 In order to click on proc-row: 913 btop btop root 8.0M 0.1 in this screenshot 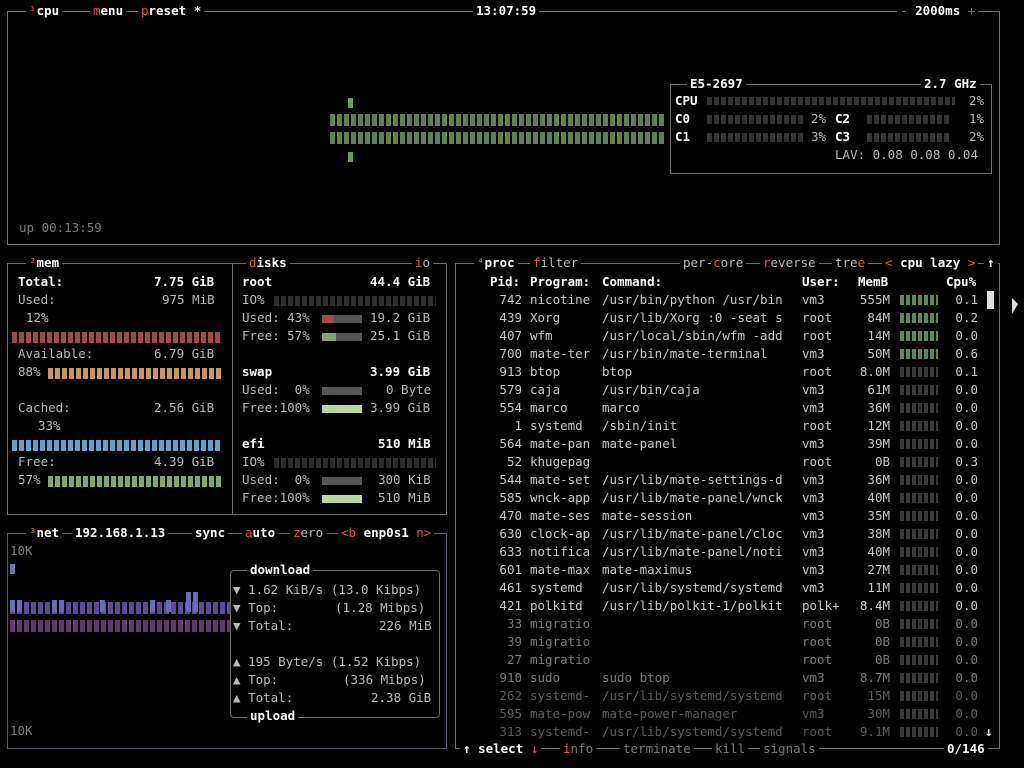, I will do `click(721, 372)`.